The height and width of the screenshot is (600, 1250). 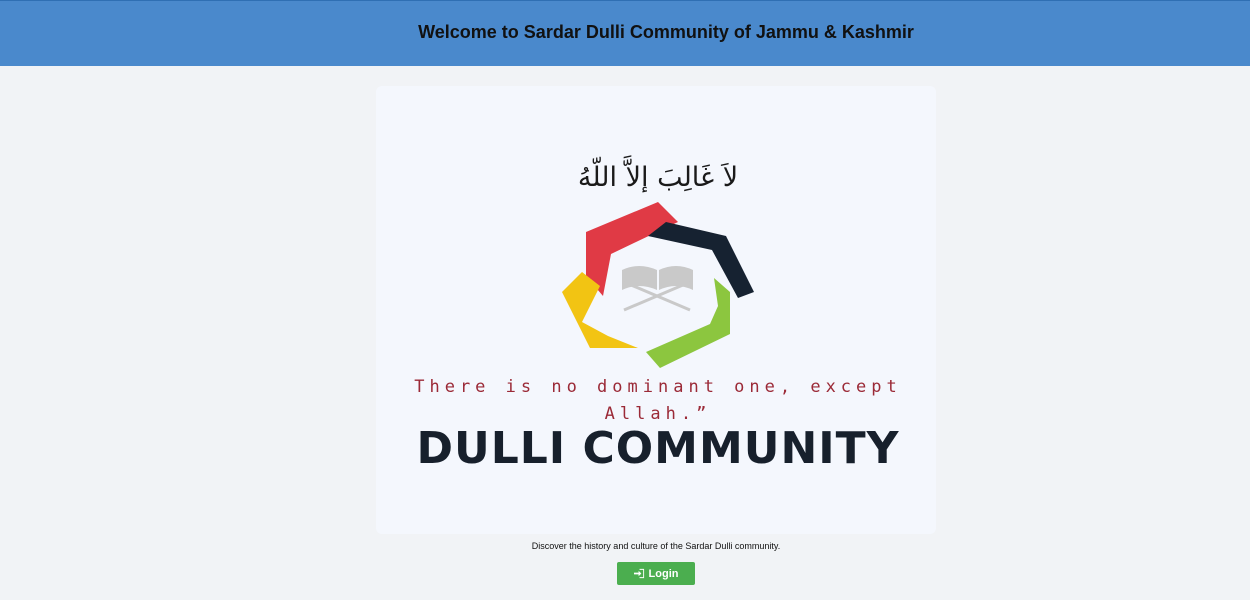 I want to click on quran-book-icon, so click(x=657, y=289).